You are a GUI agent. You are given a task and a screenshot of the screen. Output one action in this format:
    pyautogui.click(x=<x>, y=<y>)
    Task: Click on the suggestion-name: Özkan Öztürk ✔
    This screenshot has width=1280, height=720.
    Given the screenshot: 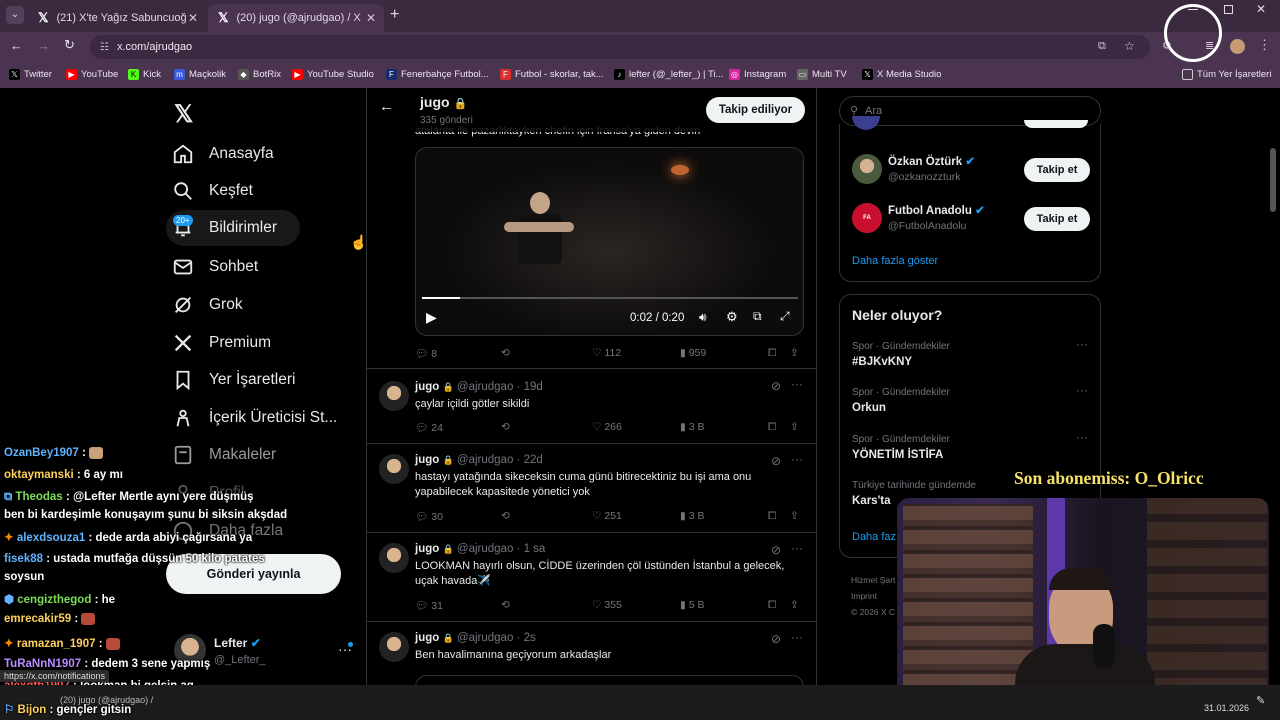 What is the action you would take?
    pyautogui.click(x=931, y=161)
    